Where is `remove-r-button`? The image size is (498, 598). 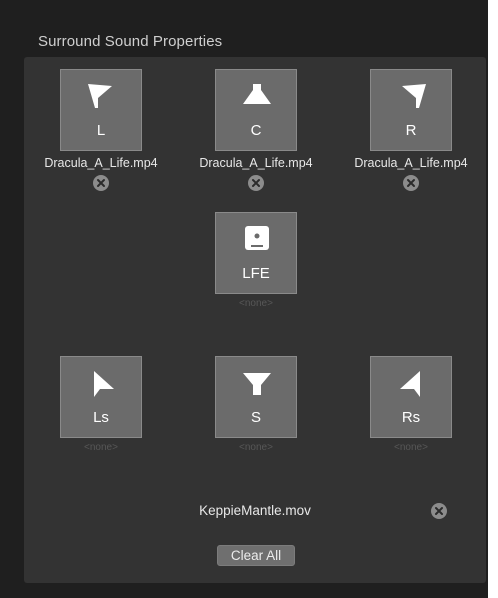
remove-r-button is located at coordinates (411, 183).